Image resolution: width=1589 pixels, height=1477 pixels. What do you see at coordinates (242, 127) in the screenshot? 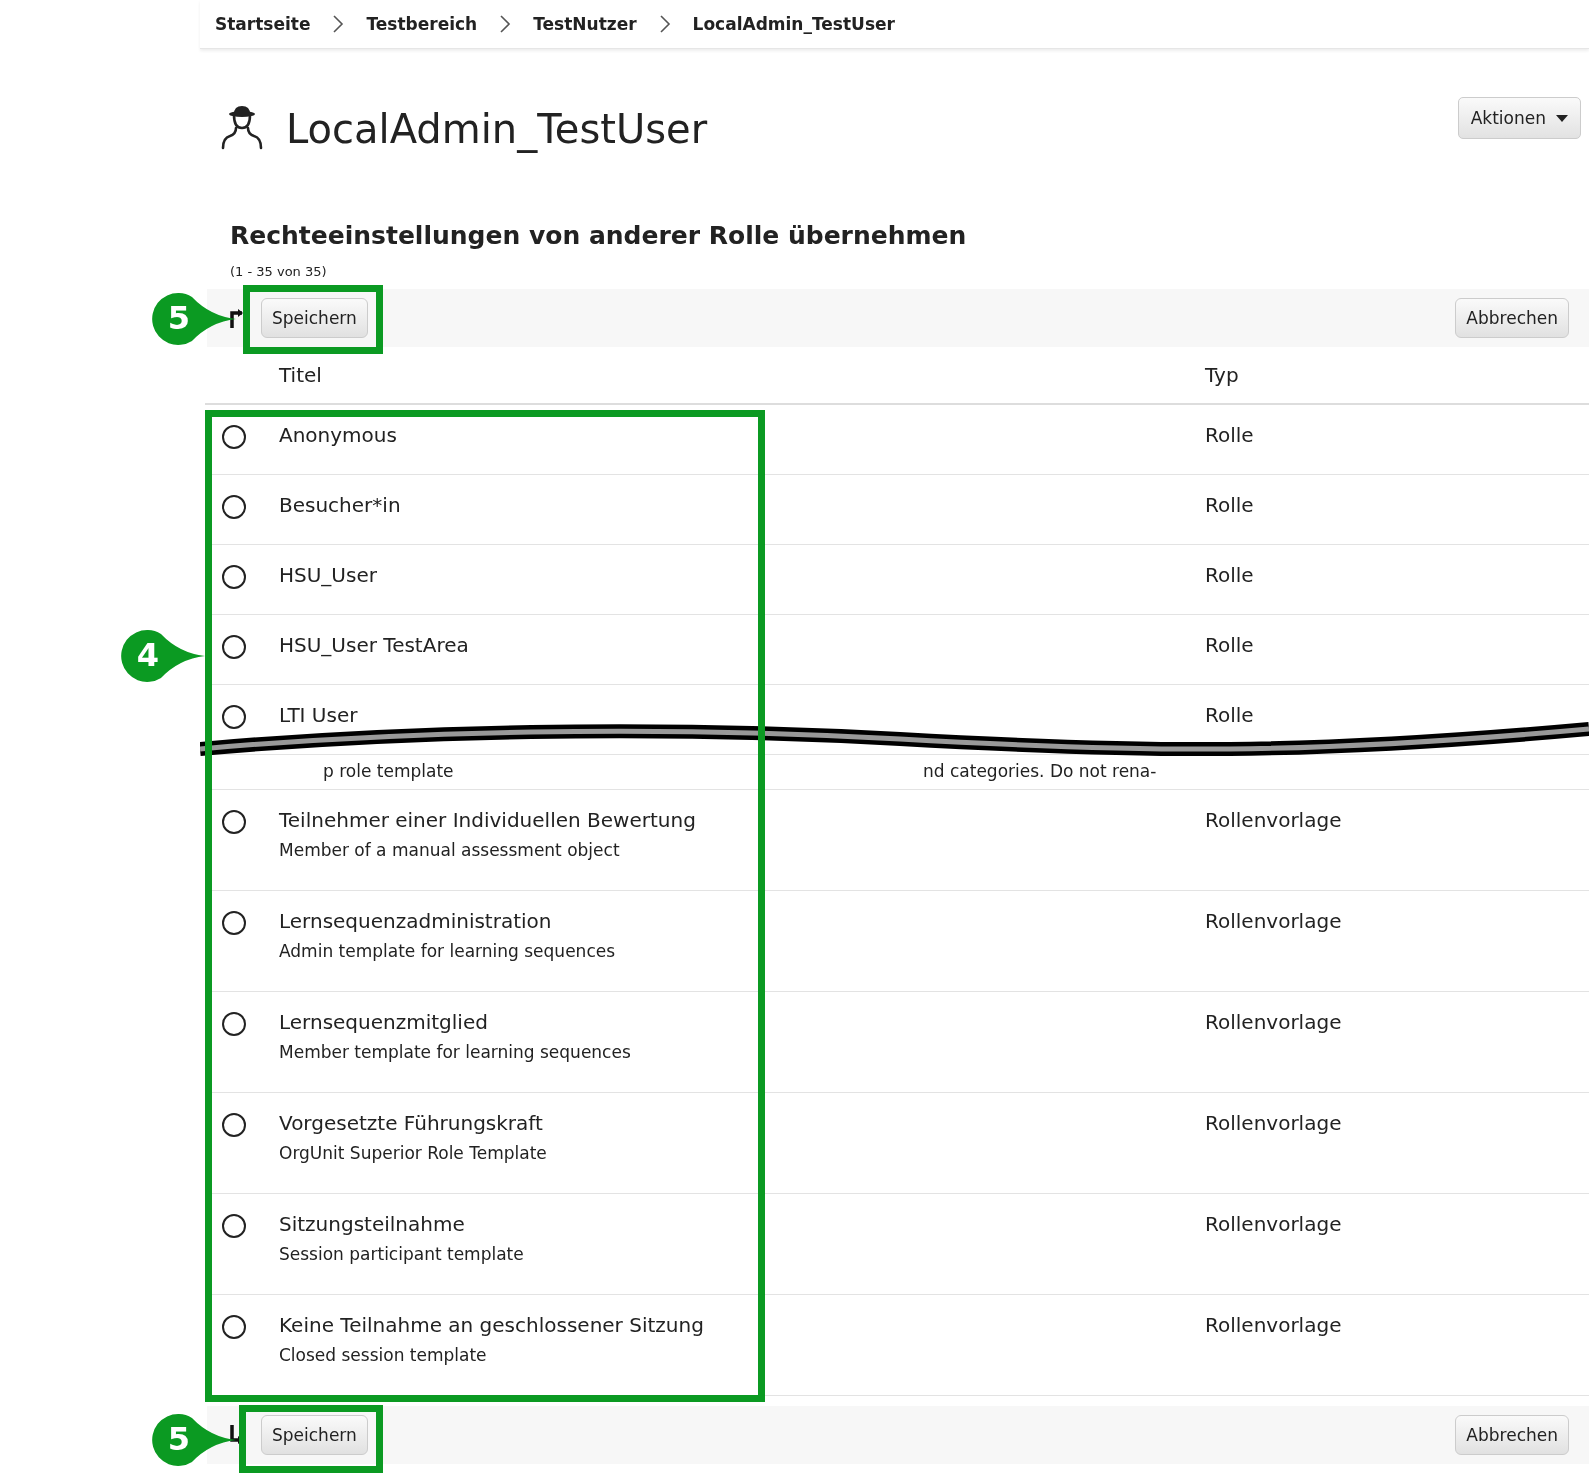
I see `user-icon` at bounding box center [242, 127].